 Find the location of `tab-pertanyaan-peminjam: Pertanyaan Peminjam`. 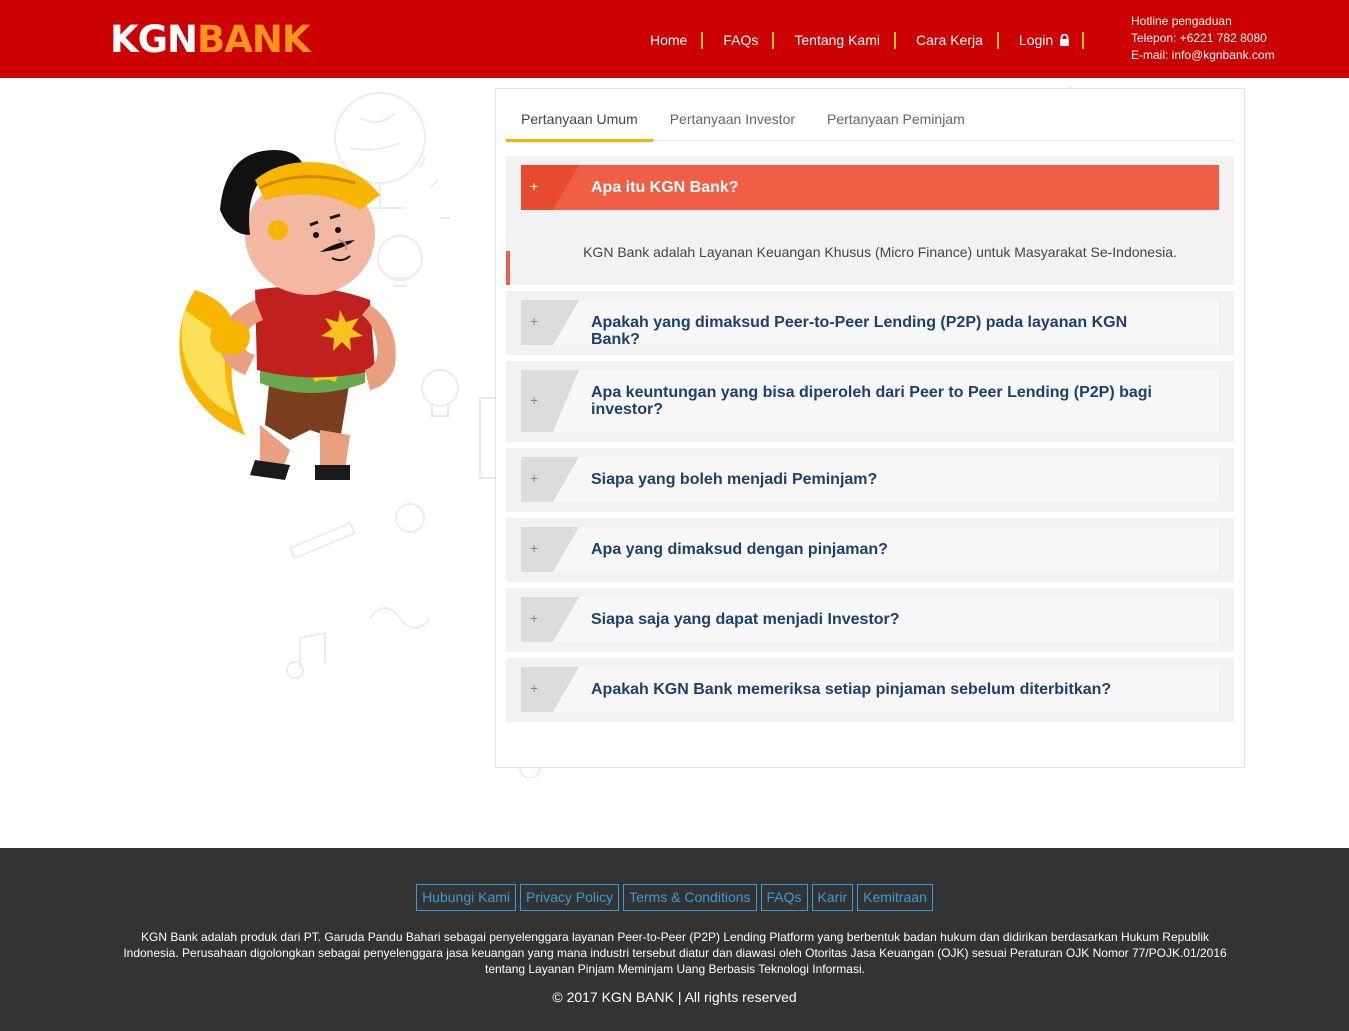

tab-pertanyaan-peminjam: Pertanyaan Peminjam is located at coordinates (896, 115).